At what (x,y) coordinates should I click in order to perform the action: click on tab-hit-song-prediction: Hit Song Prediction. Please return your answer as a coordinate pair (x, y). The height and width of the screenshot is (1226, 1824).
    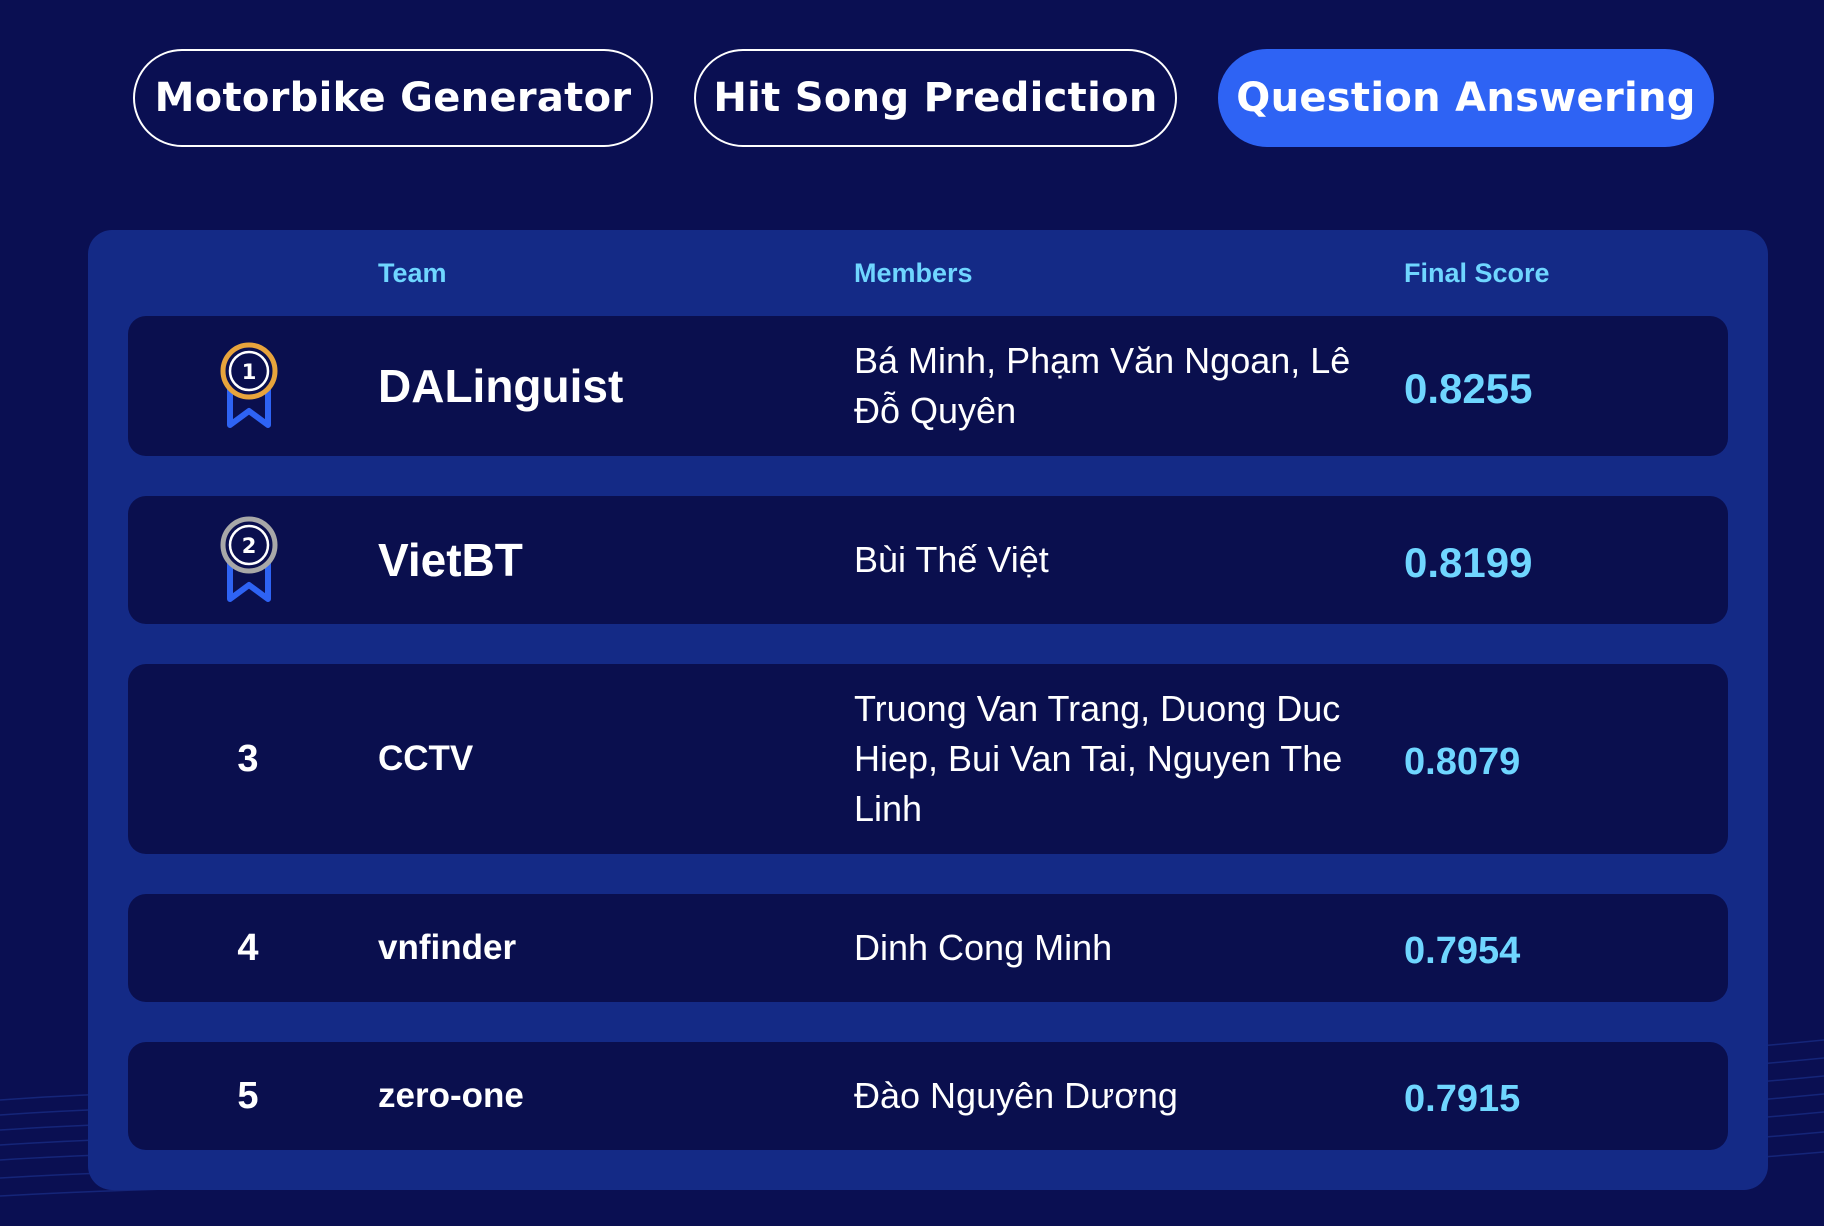
    Looking at the image, I should click on (935, 98).